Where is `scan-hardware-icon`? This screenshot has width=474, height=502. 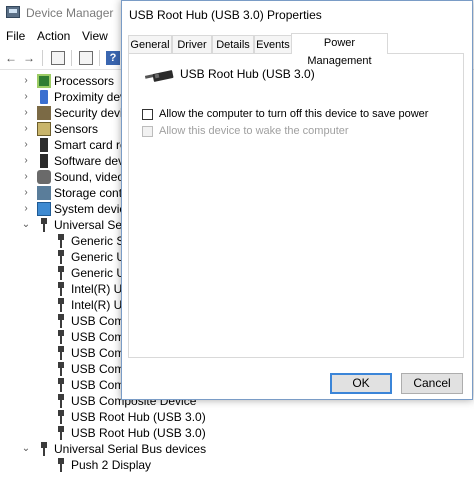
scan-hardware-icon is located at coordinates (86, 58).